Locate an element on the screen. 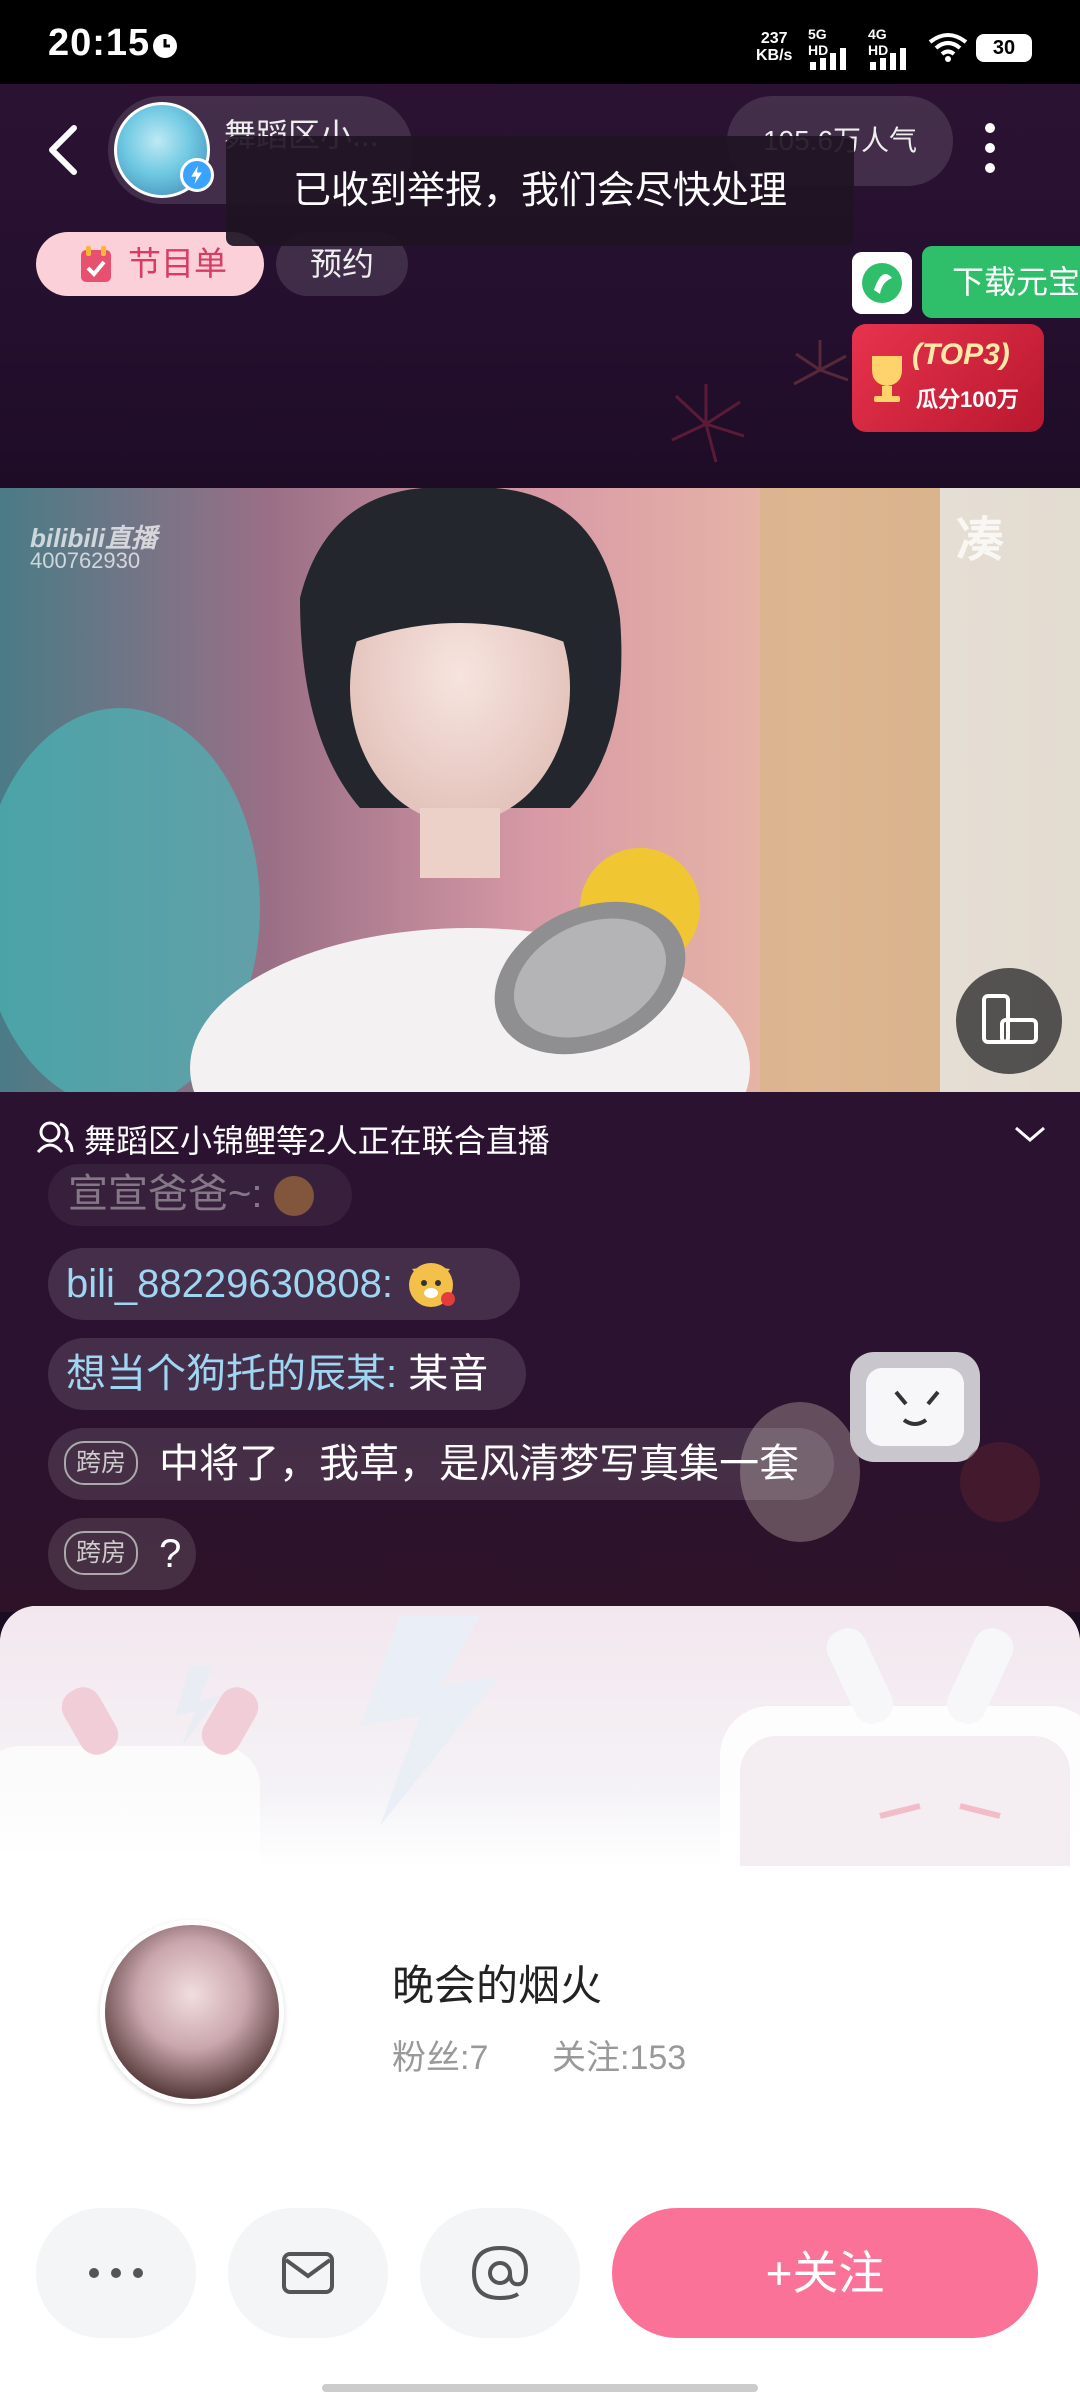 This screenshot has height=2400, width=1080. chat-message: bili_88229630808: is located at coordinates (284, 1284).